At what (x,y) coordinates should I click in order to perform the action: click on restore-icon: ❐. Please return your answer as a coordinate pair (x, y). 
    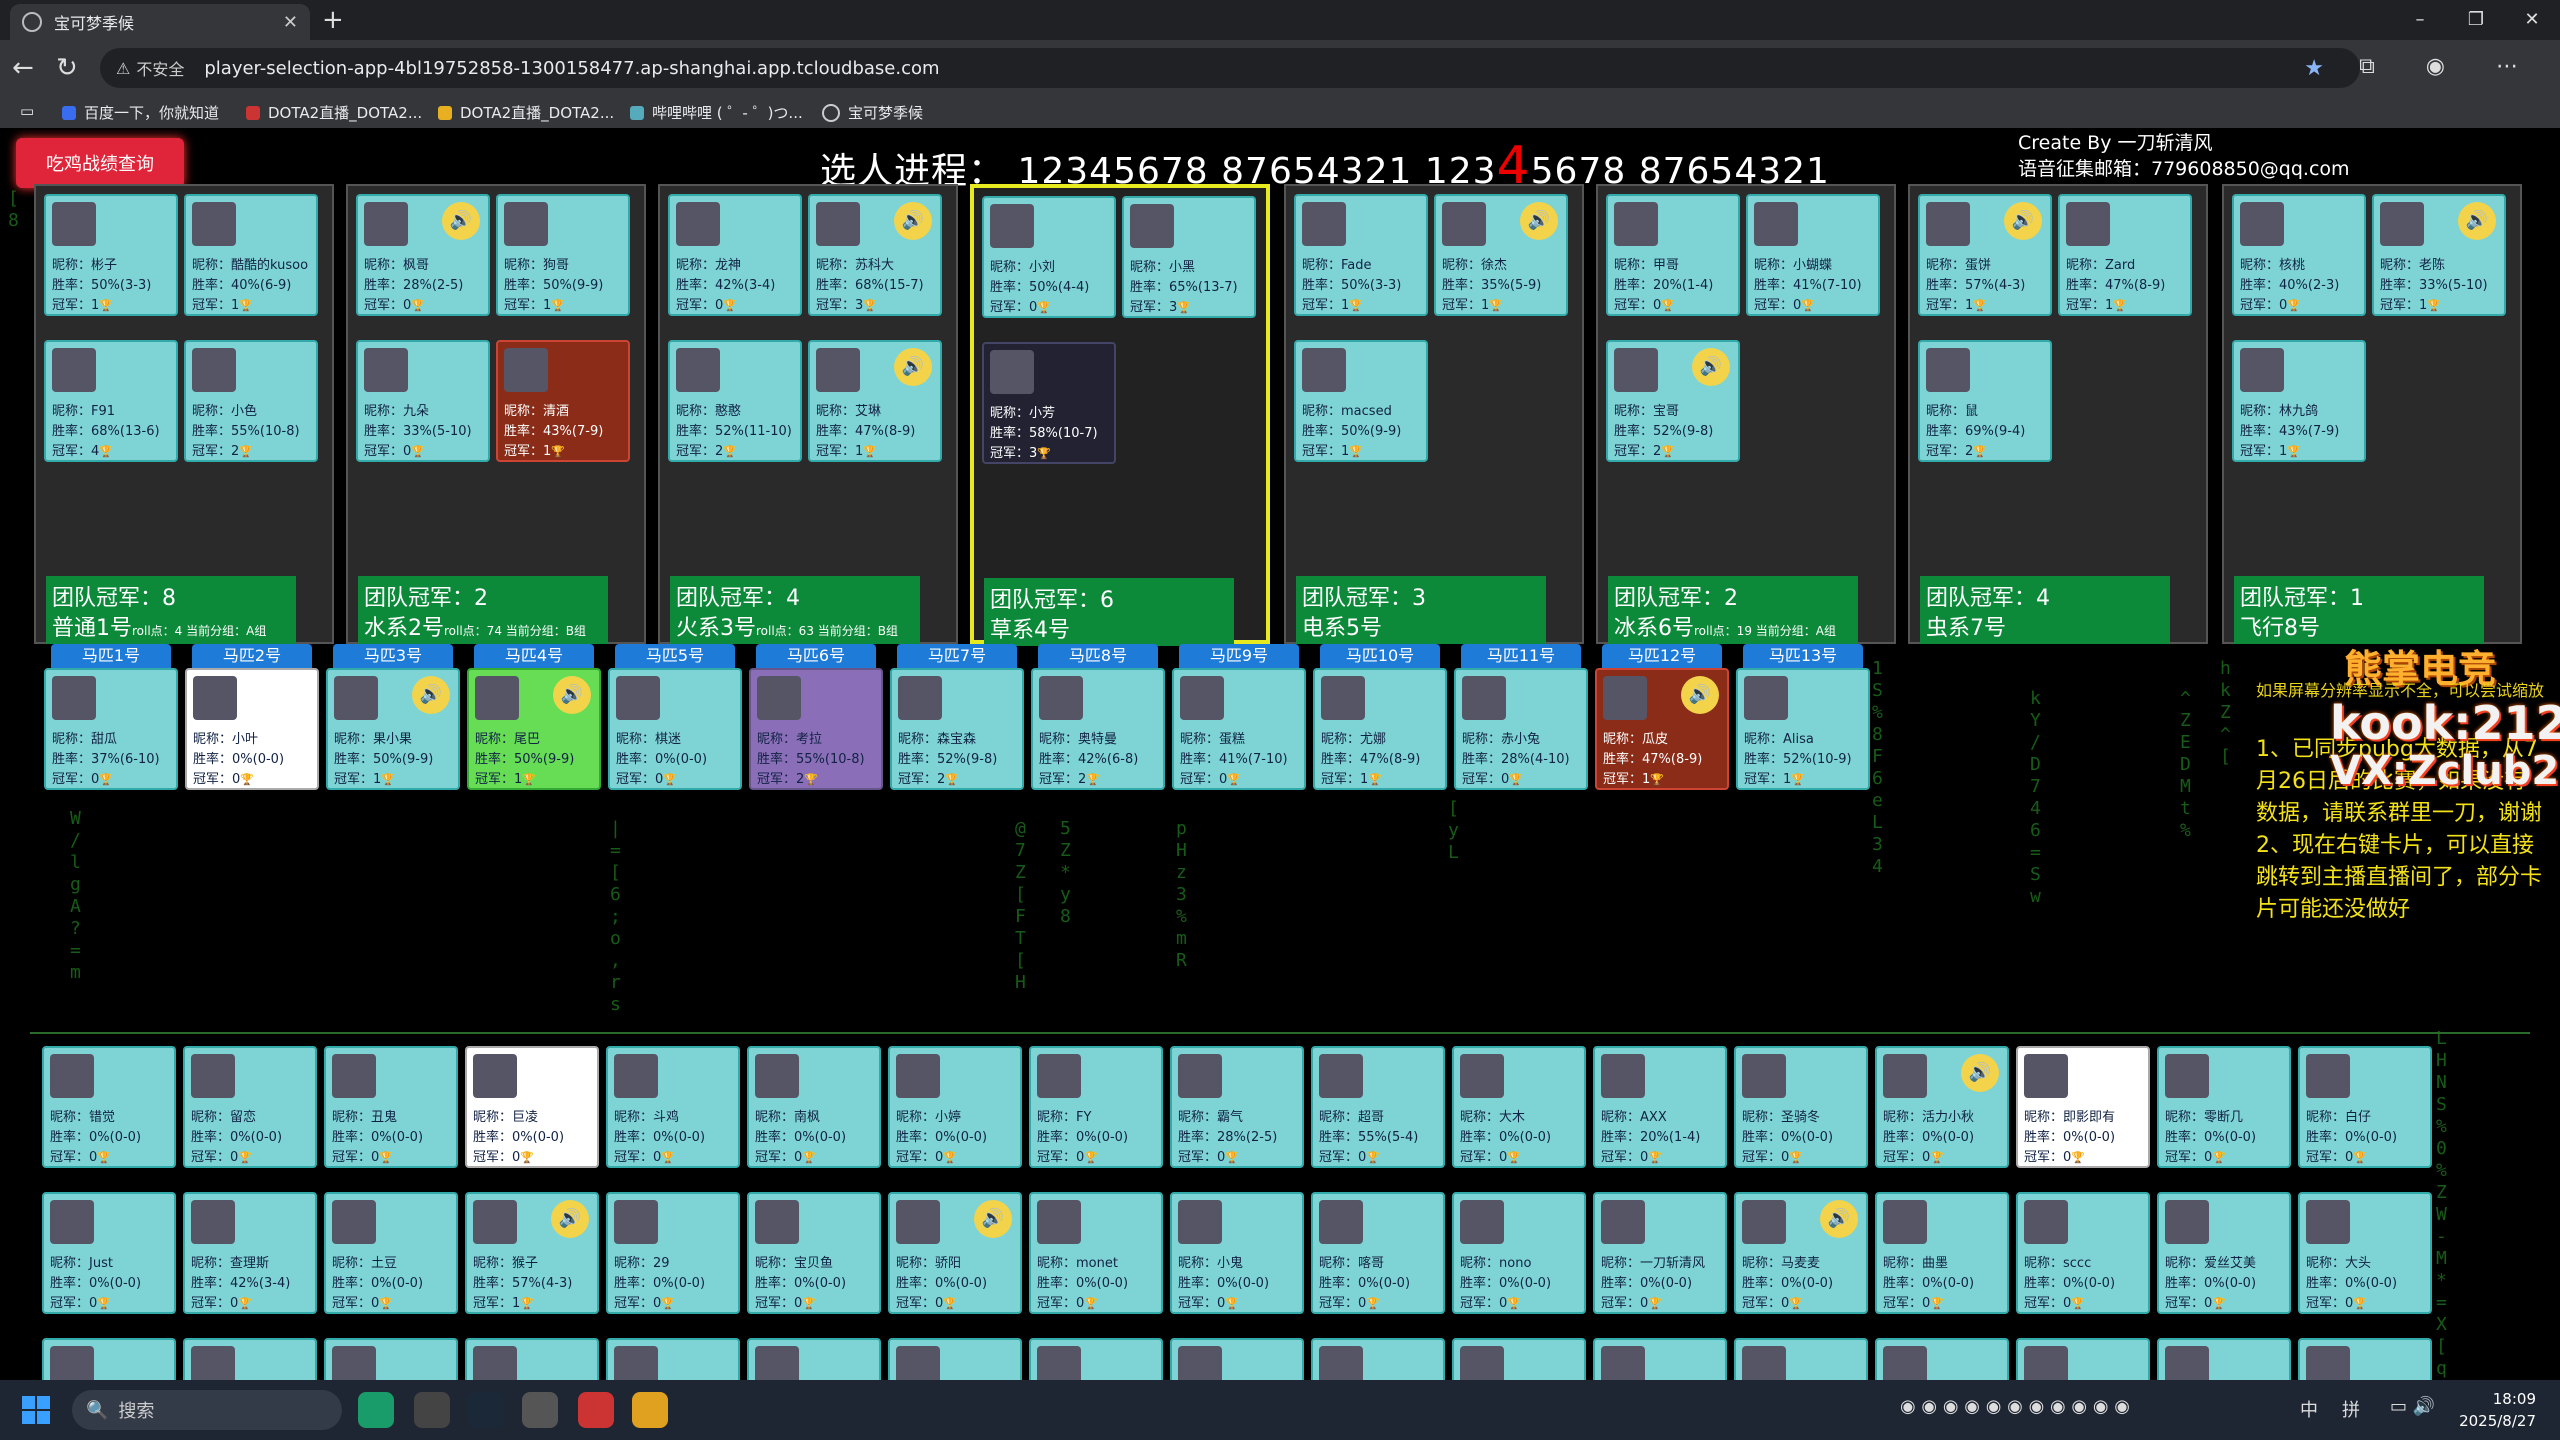
    Looking at the image, I should click on (2476, 20).